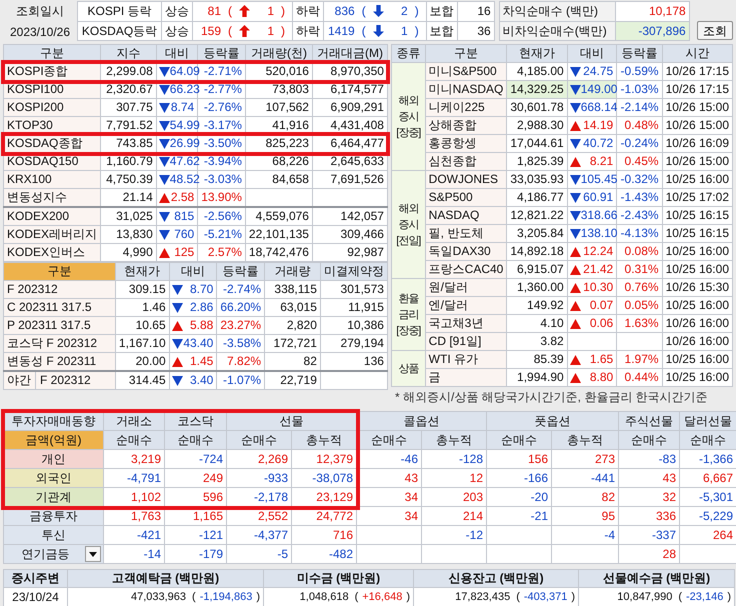 This screenshot has height=606, width=736. I want to click on change-rate: -2.56%, so click(223, 216).